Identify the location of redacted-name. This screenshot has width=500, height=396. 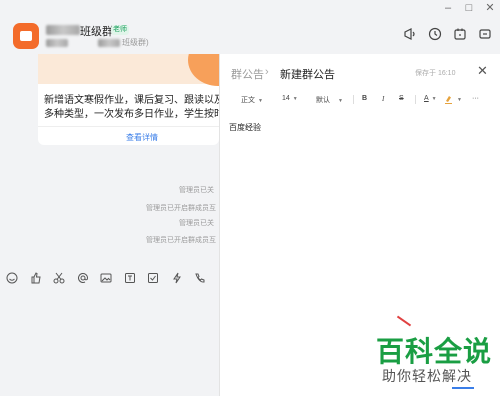
(63, 30).